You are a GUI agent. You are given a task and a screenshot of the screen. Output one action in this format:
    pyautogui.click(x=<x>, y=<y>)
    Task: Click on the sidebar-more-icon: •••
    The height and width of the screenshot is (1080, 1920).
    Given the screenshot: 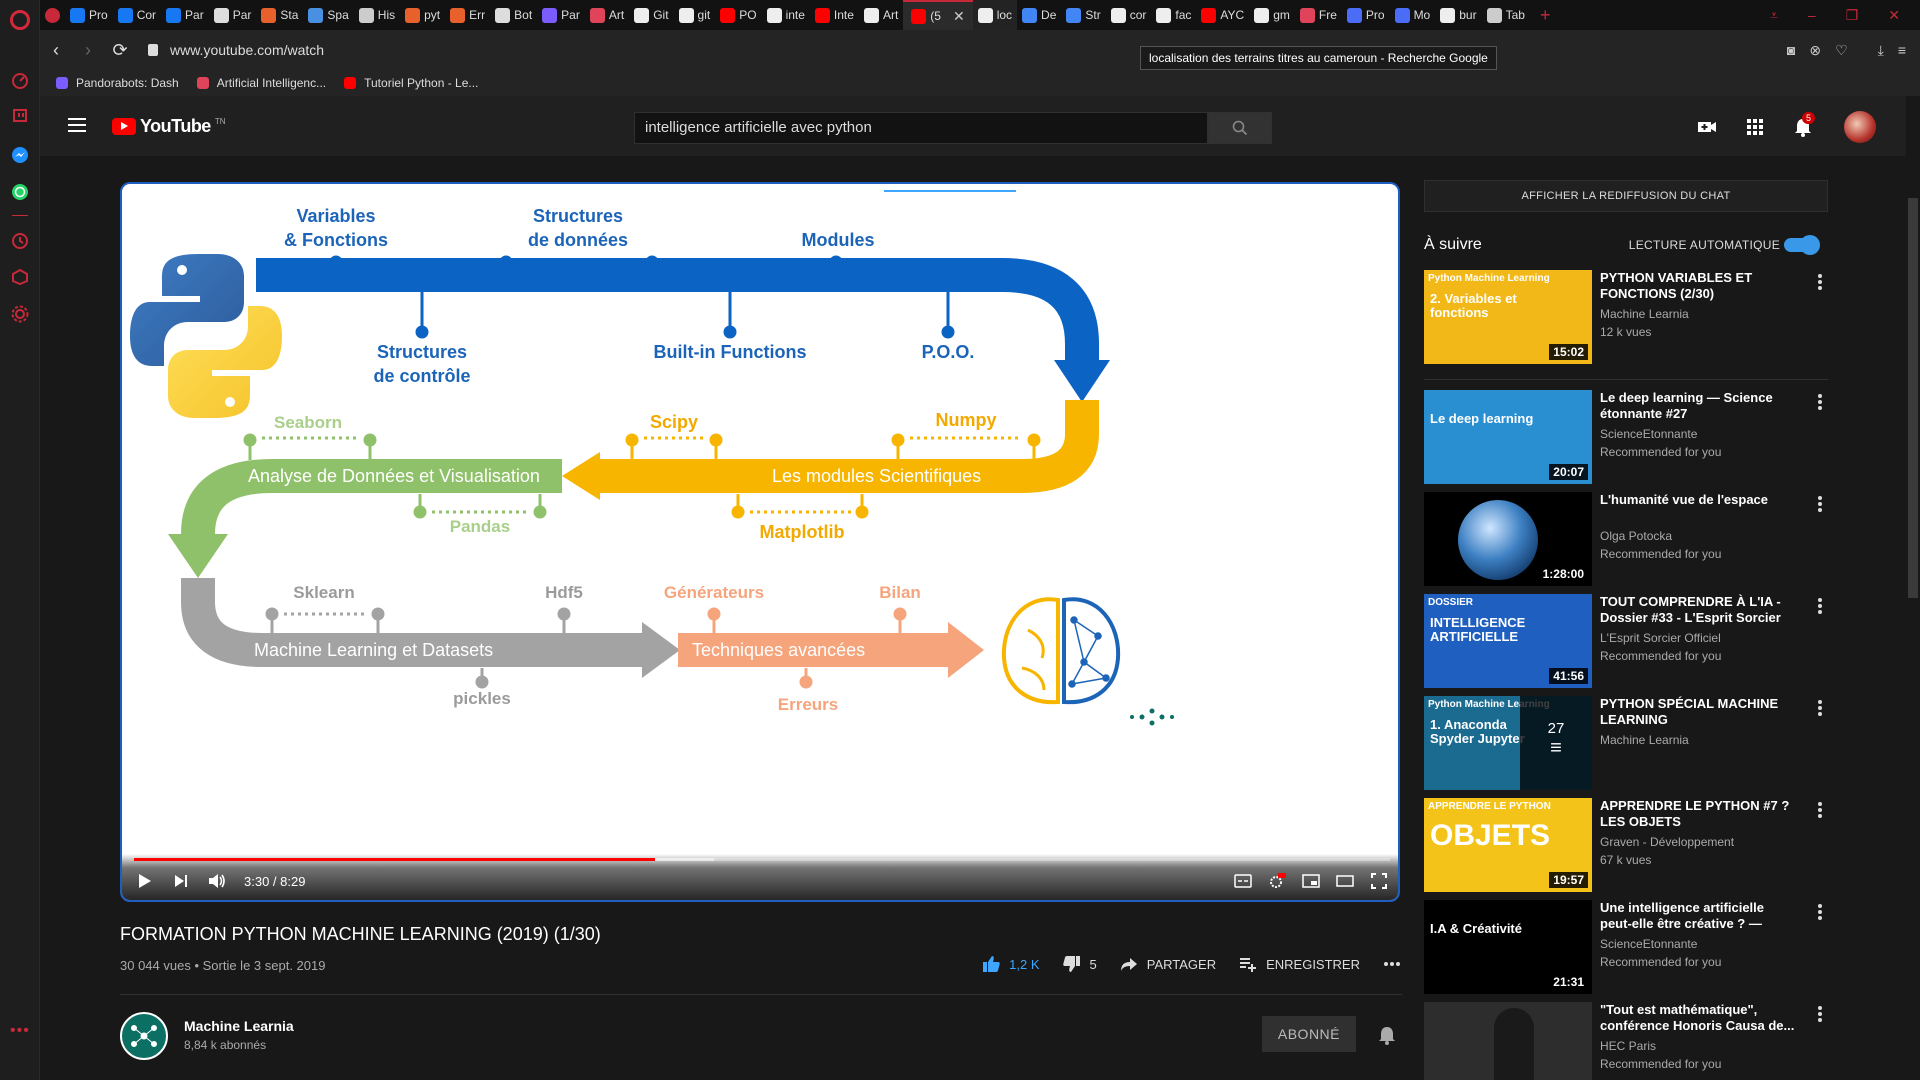 What is the action you would take?
    pyautogui.click(x=20, y=1031)
    